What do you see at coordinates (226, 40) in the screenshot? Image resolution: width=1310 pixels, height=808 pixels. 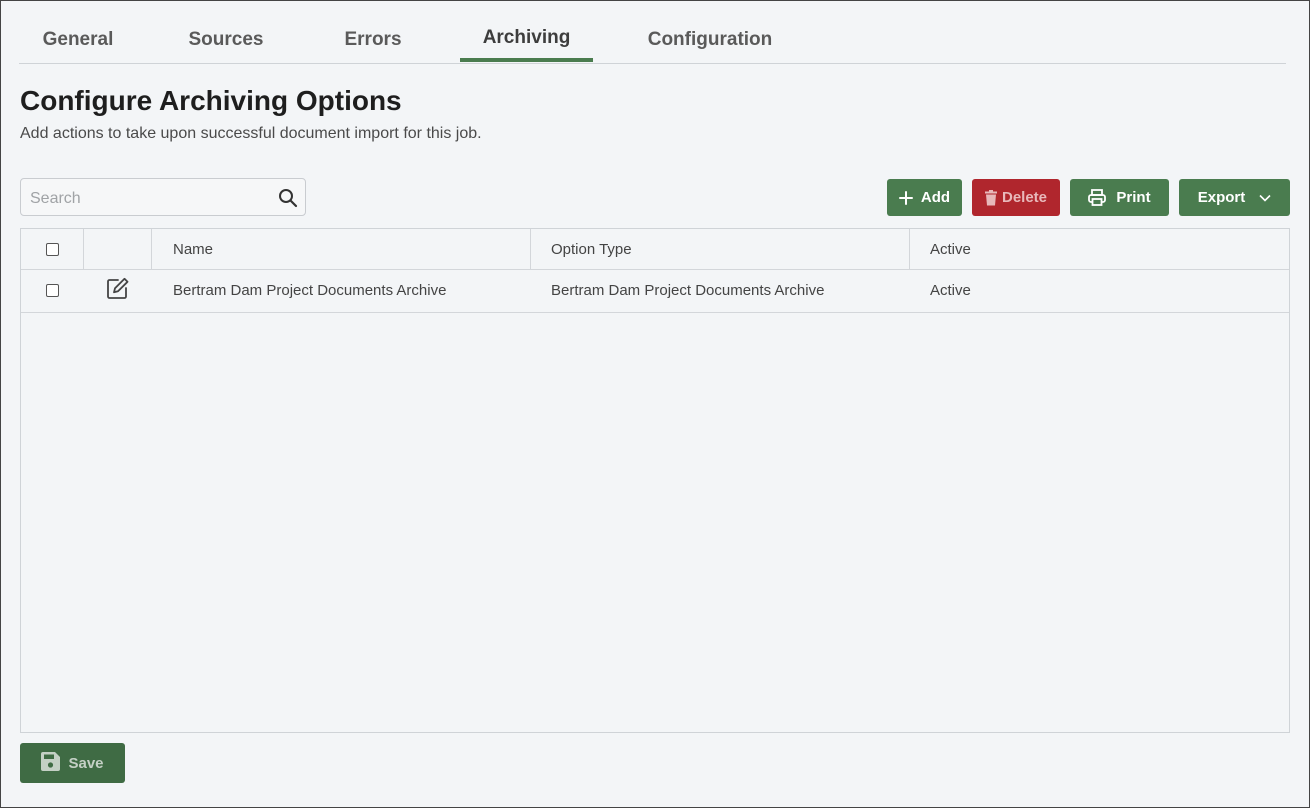 I see `tab-sources: Sources` at bounding box center [226, 40].